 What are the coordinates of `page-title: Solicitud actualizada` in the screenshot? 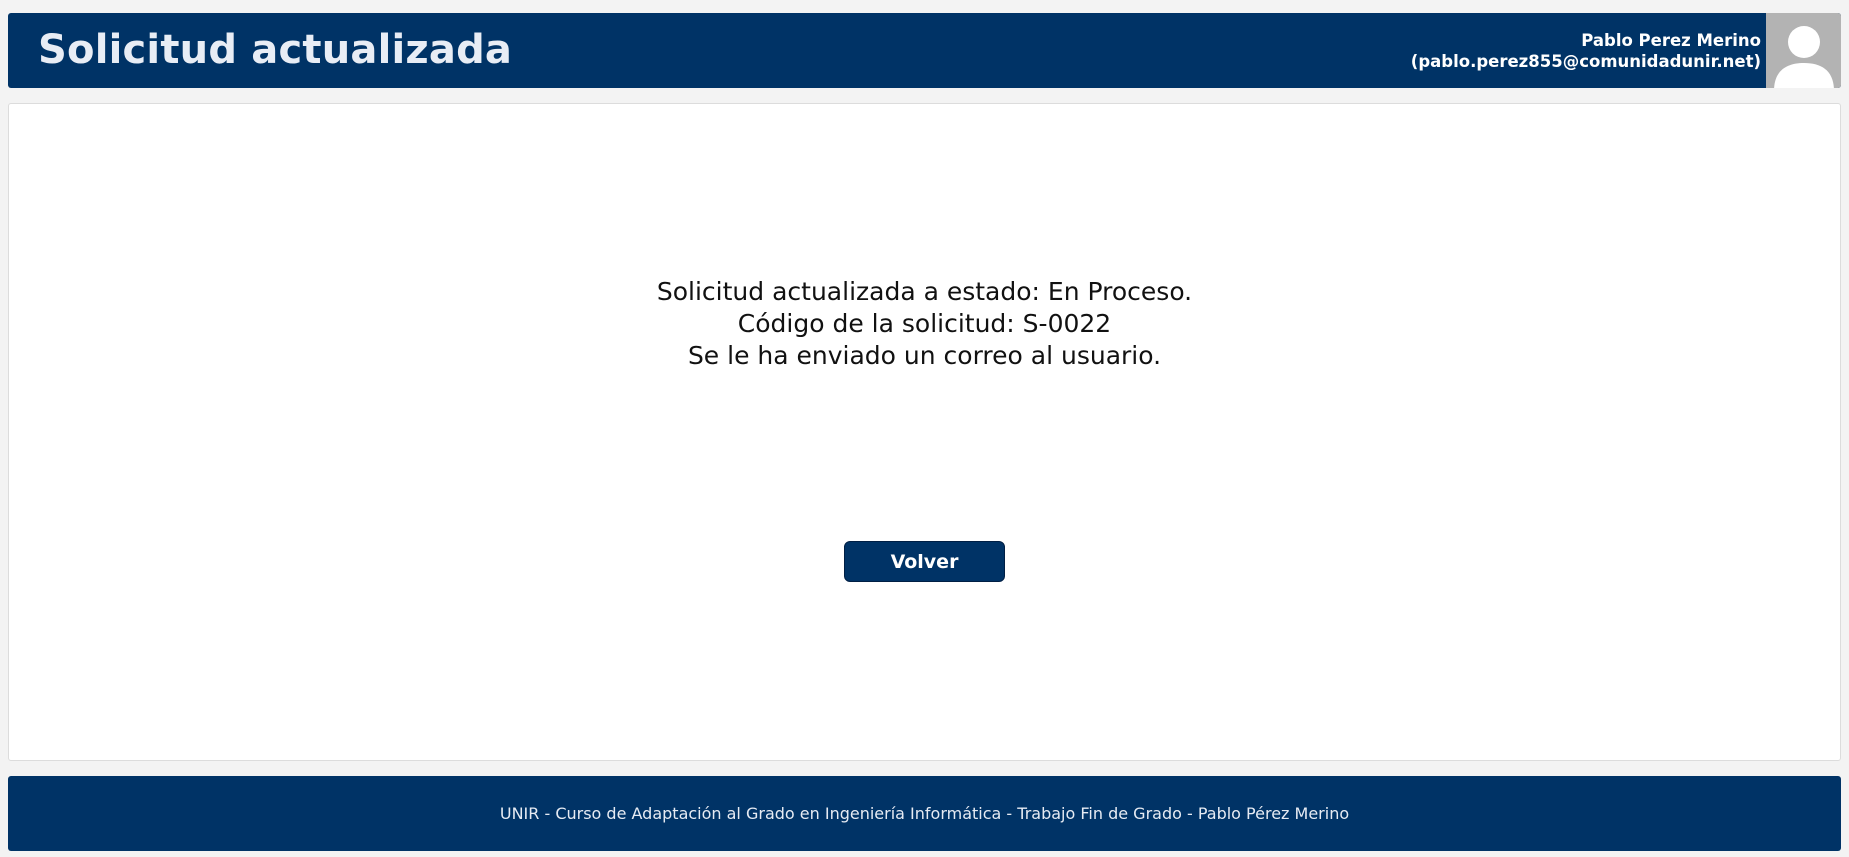 It's located at (275, 50).